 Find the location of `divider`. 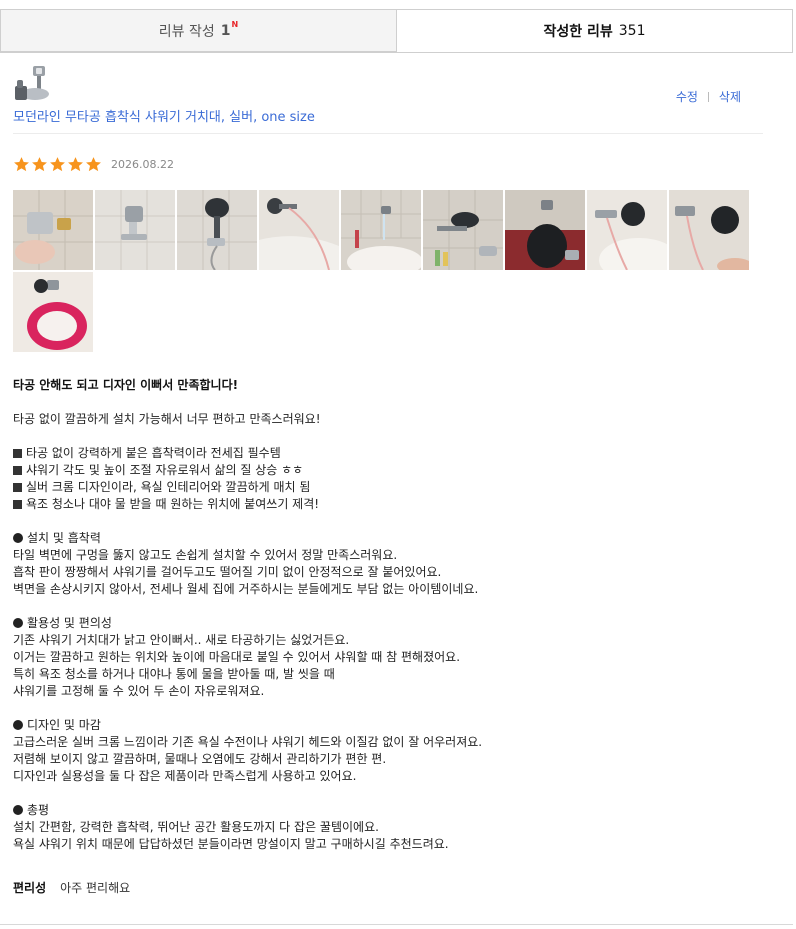

divider is located at coordinates (396, 924).